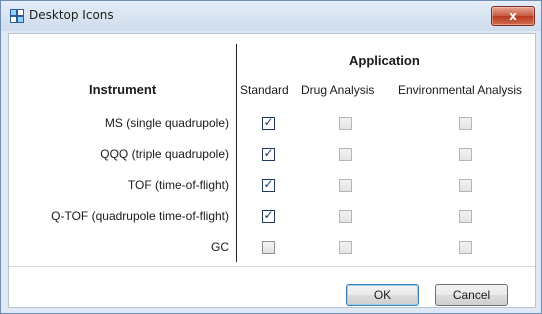 The image size is (542, 314). Describe the element at coordinates (382, 295) in the screenshot. I see `ok-button: OK` at that location.